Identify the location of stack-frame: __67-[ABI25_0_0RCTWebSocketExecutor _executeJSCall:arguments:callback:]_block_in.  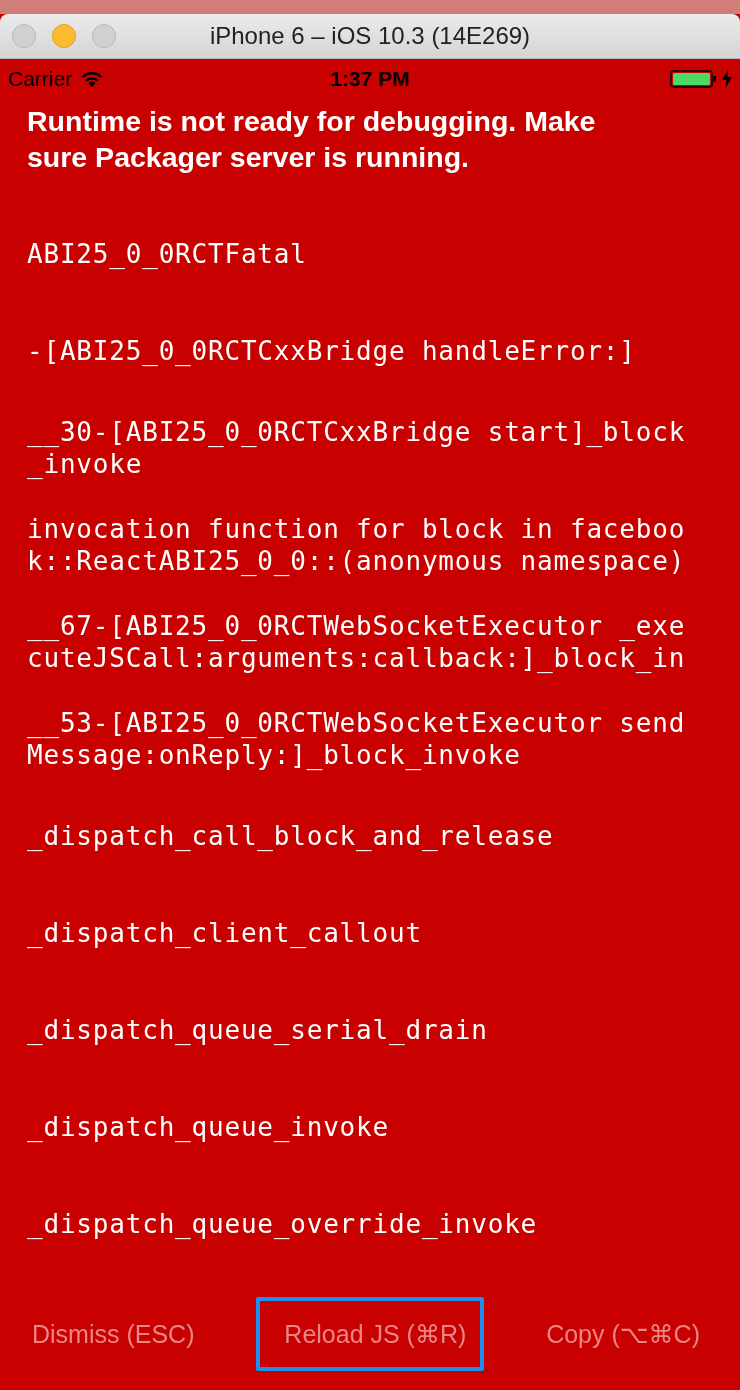
(361, 641).